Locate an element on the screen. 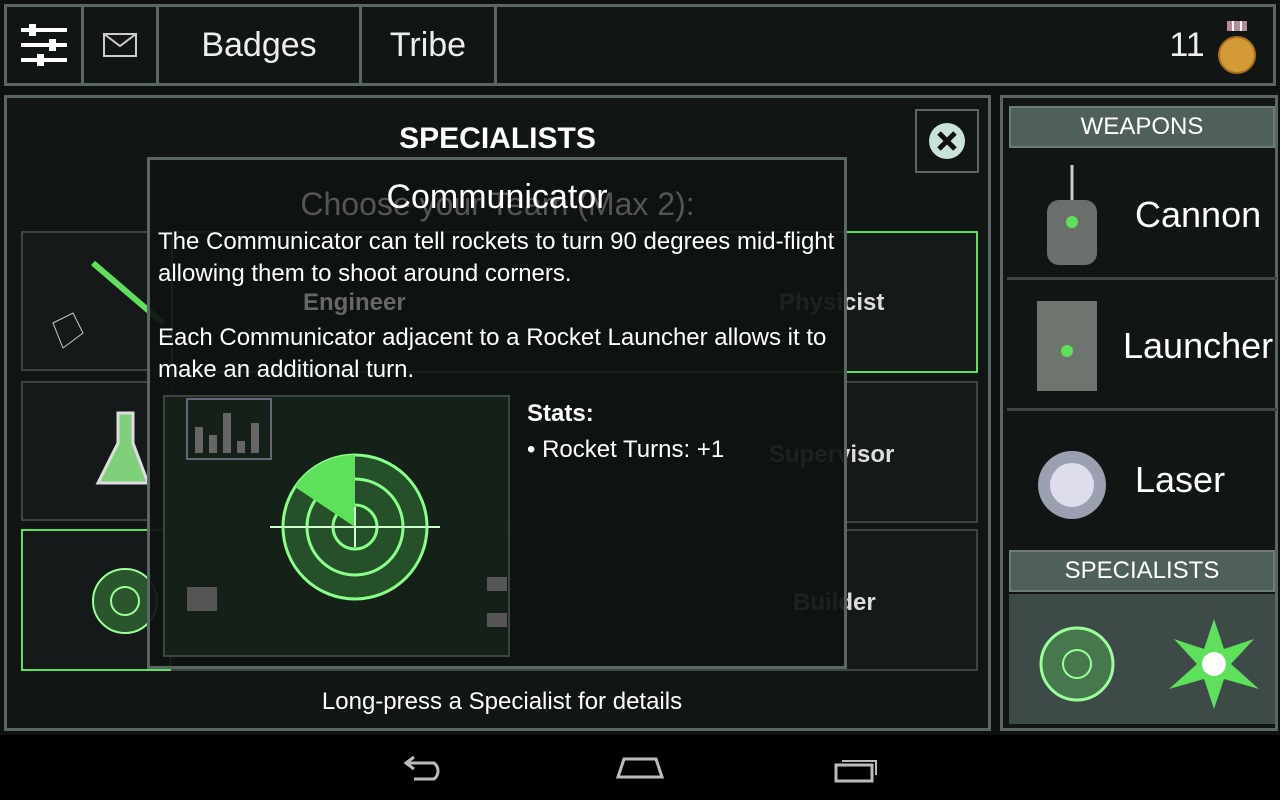  close-icon is located at coordinates (947, 141).